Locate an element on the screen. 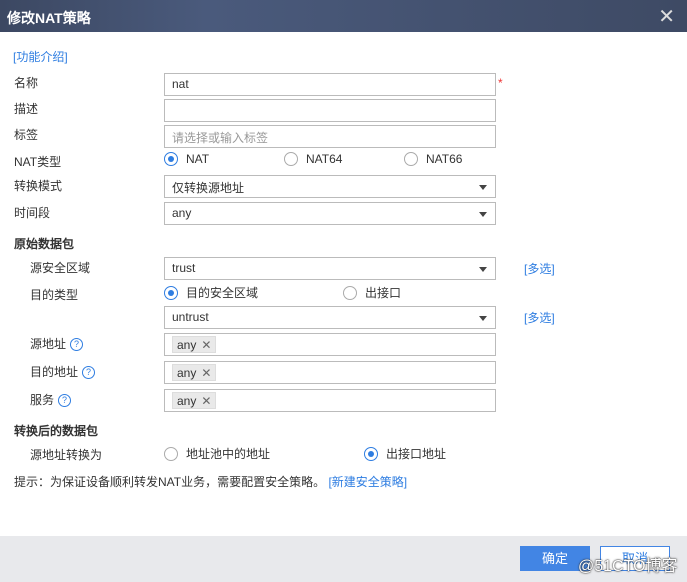  radio-label: 目的安全区域 is located at coordinates (222, 293).